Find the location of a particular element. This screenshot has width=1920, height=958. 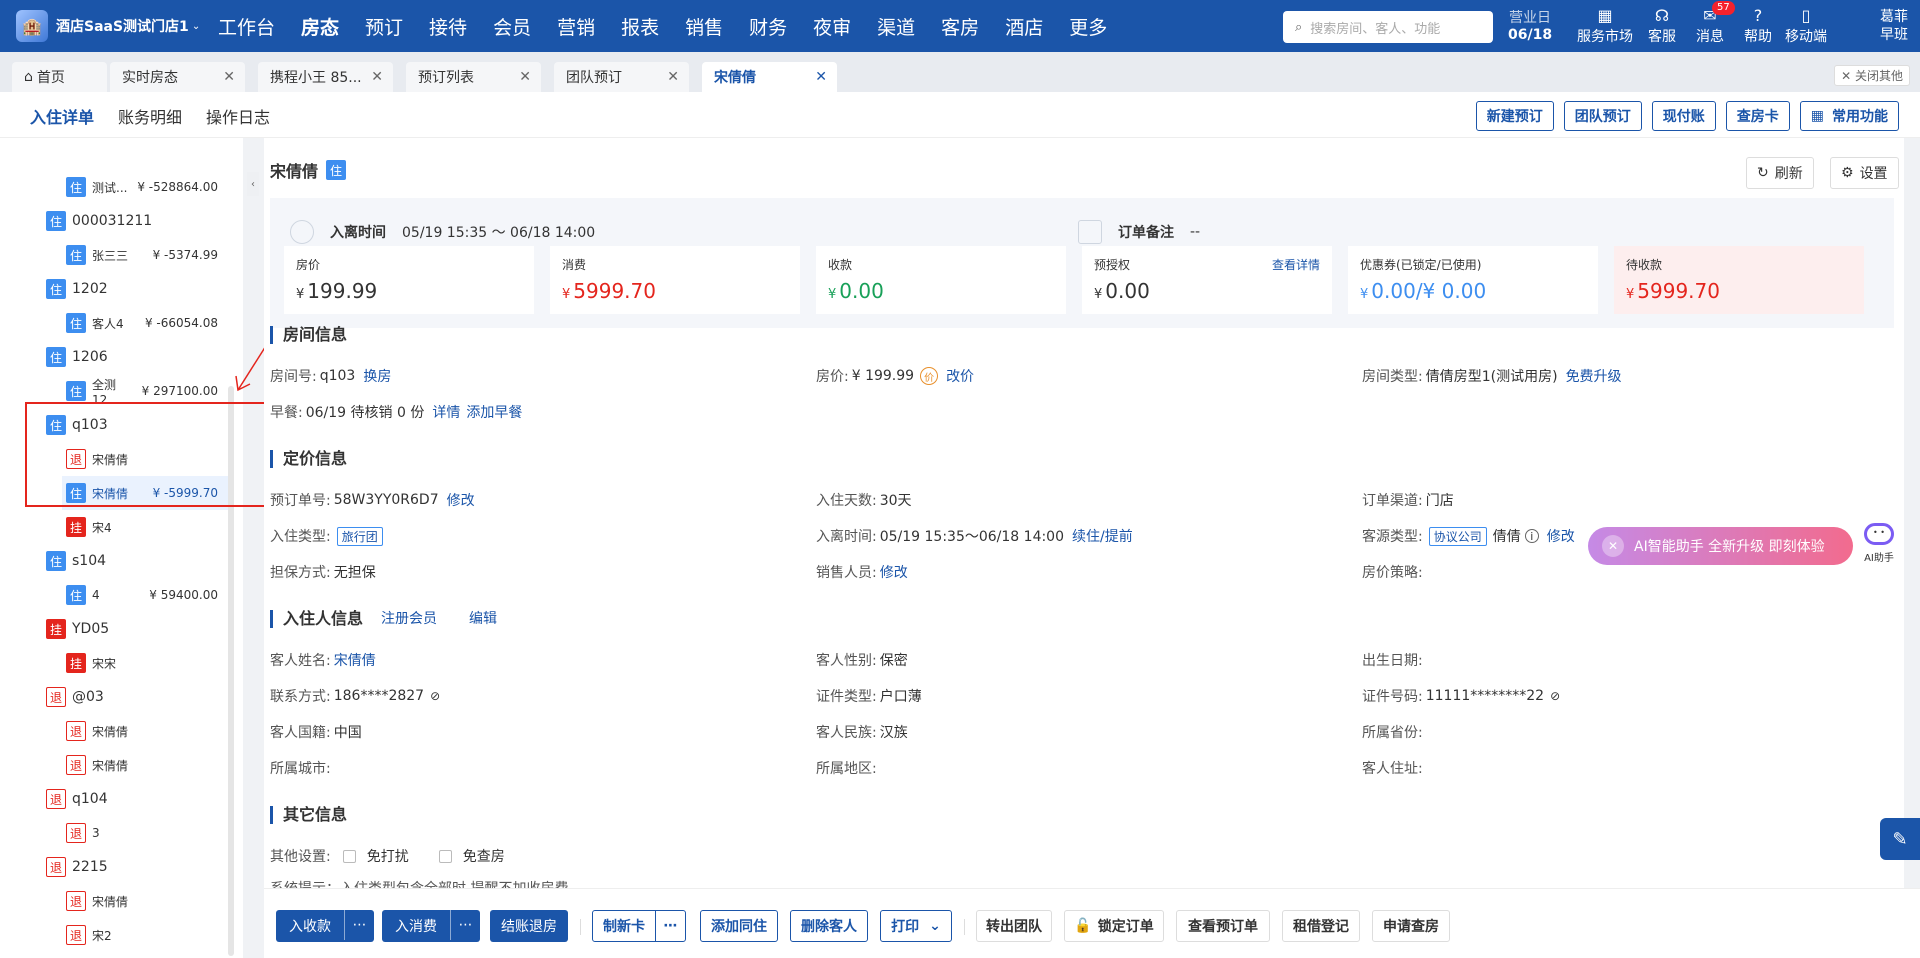

nav-housekeeping: 客房 is located at coordinates (960, 26).